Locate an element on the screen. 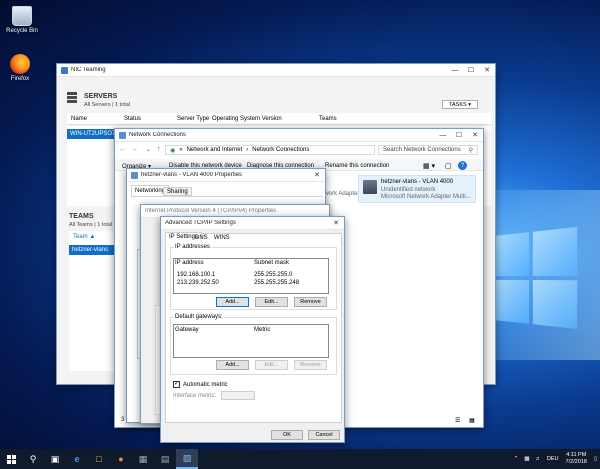  cancel-button: Cancel is located at coordinates (324, 435).